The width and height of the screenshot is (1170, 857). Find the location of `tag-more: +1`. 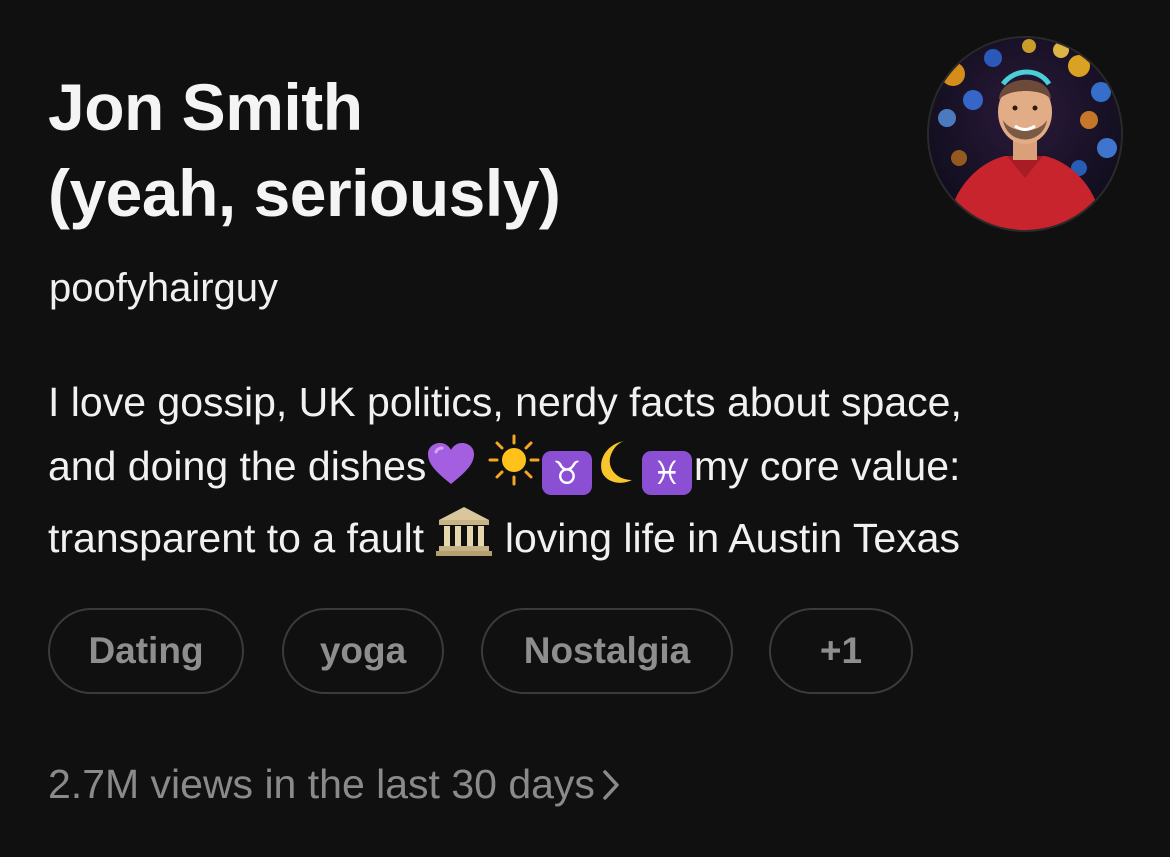

tag-more: +1 is located at coordinates (841, 651).